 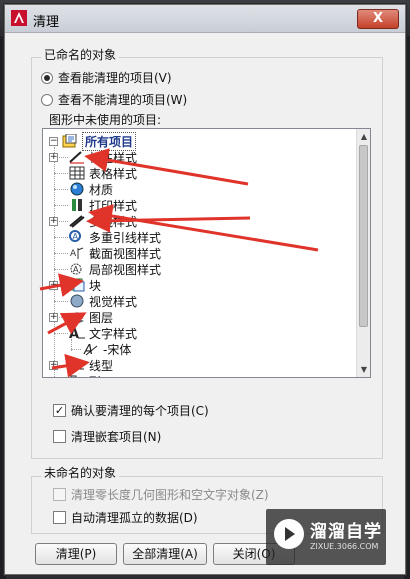 What do you see at coordinates (71, 345) in the screenshot?
I see `tree-child-guide` at bounding box center [71, 345].